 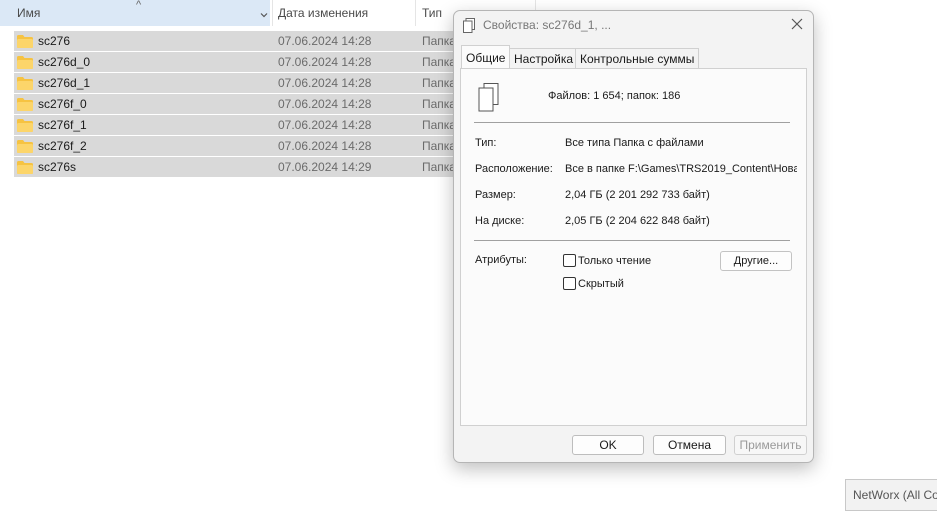 I want to click on tab-general: Общие, so click(x=486, y=56).